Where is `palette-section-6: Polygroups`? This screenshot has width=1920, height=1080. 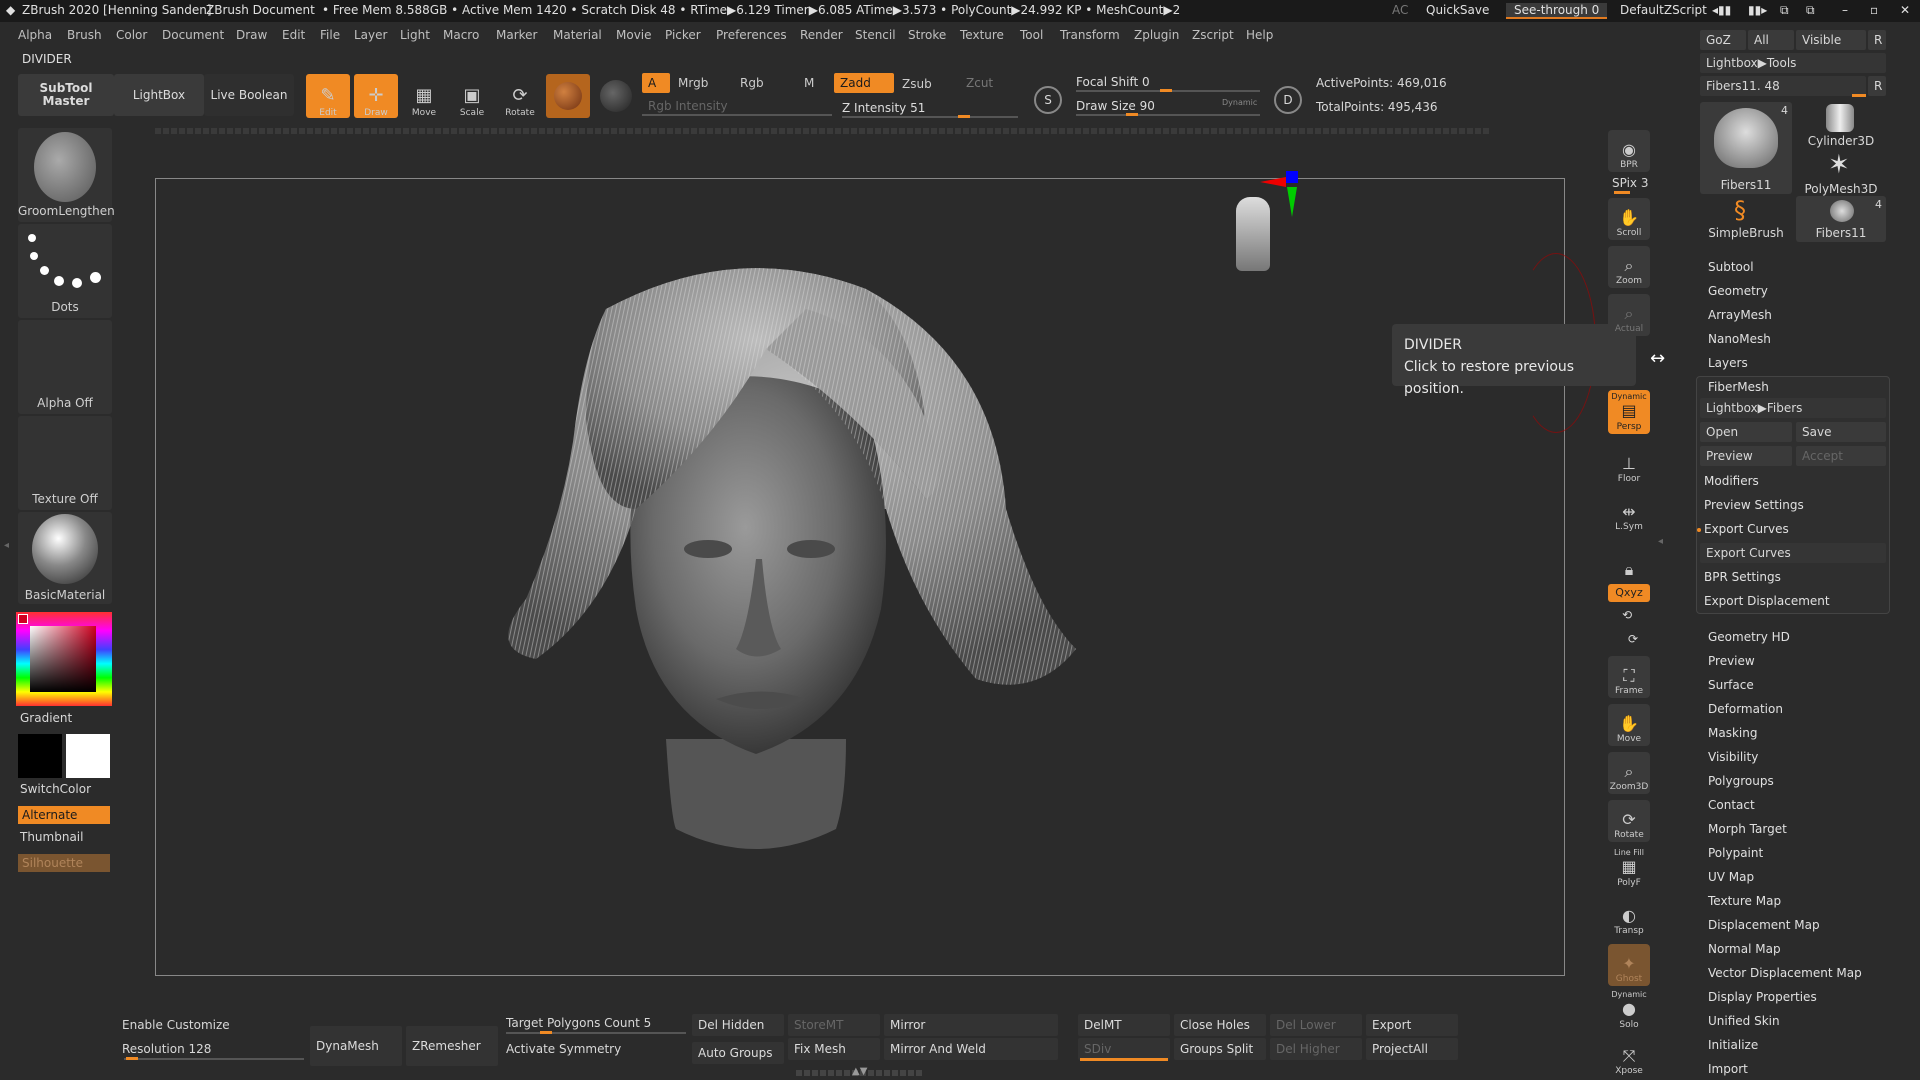
palette-section-6: Polygroups is located at coordinates (1741, 781).